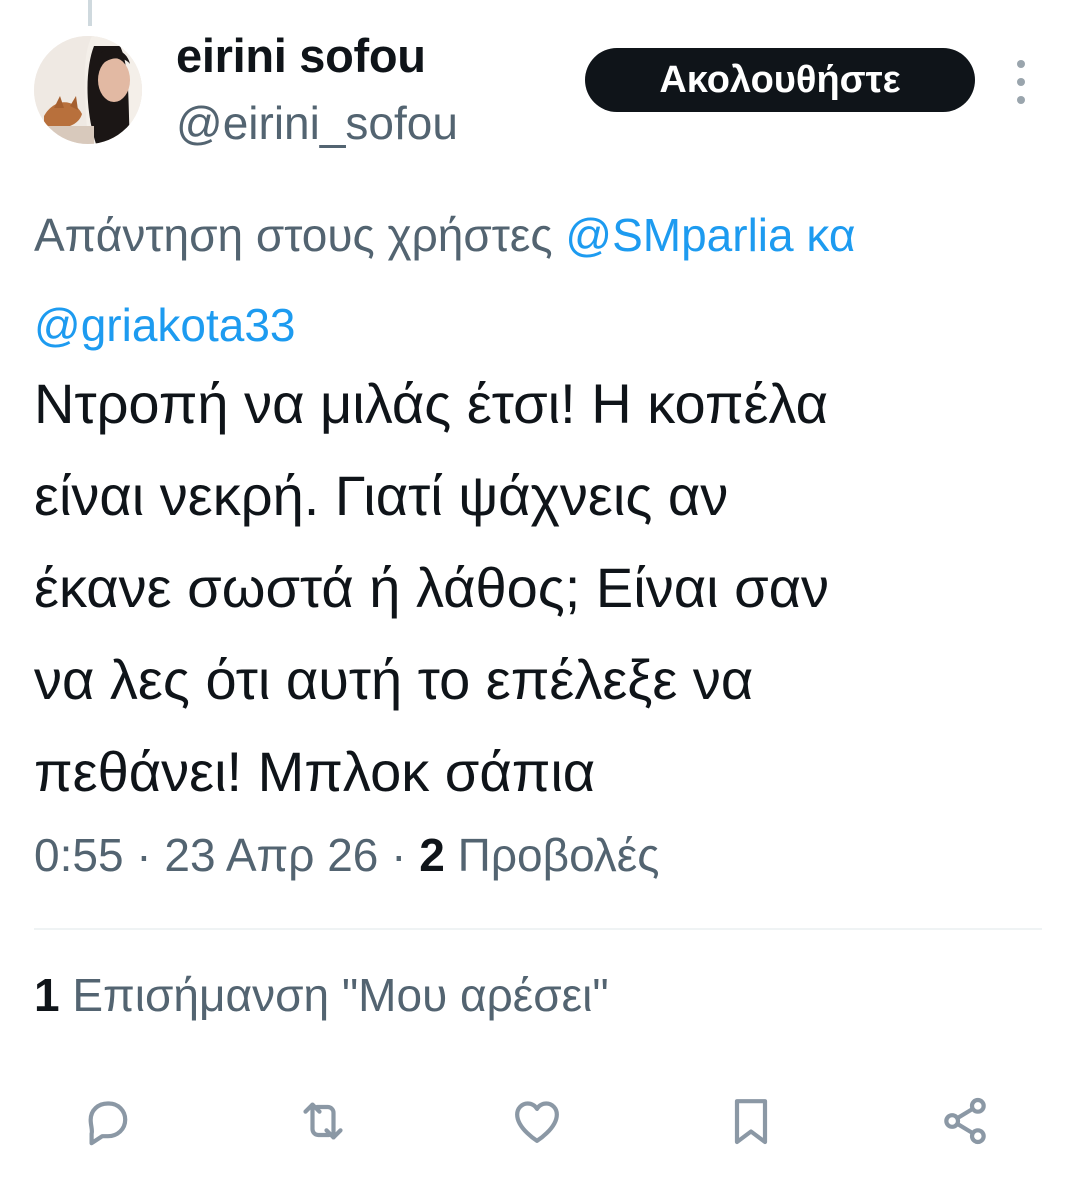 The height and width of the screenshot is (1200, 1075). I want to click on author-handle: @eirini_sofou, so click(317, 123).